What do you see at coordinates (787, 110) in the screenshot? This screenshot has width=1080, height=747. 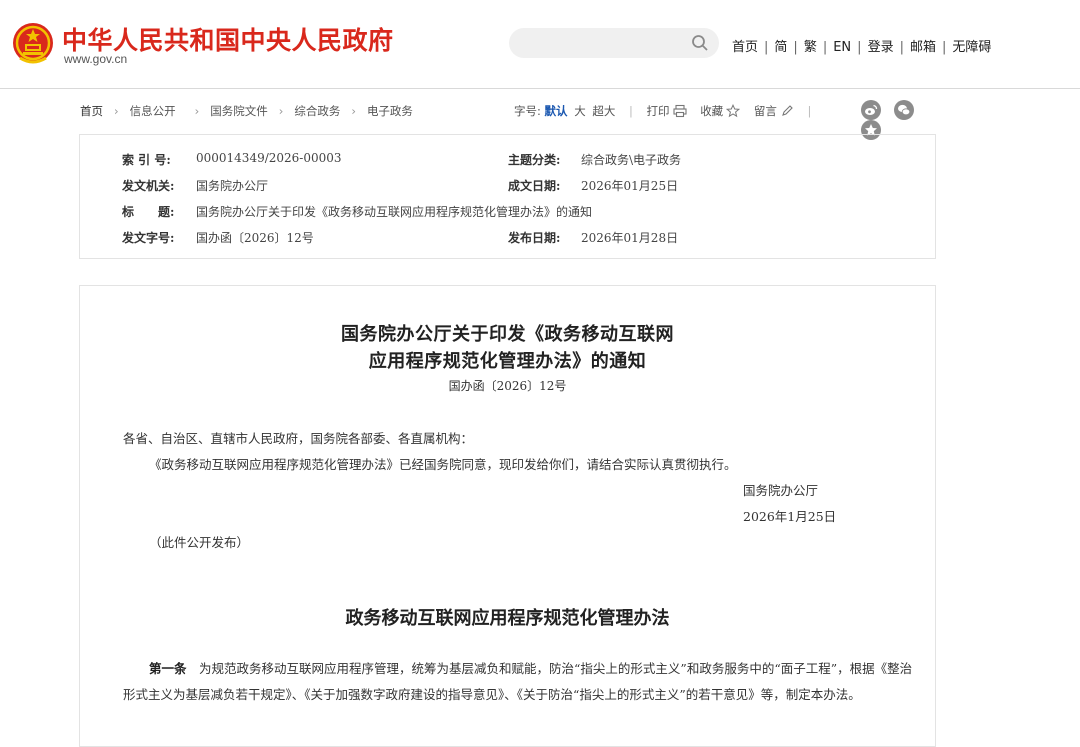 I see `pencil-icon` at bounding box center [787, 110].